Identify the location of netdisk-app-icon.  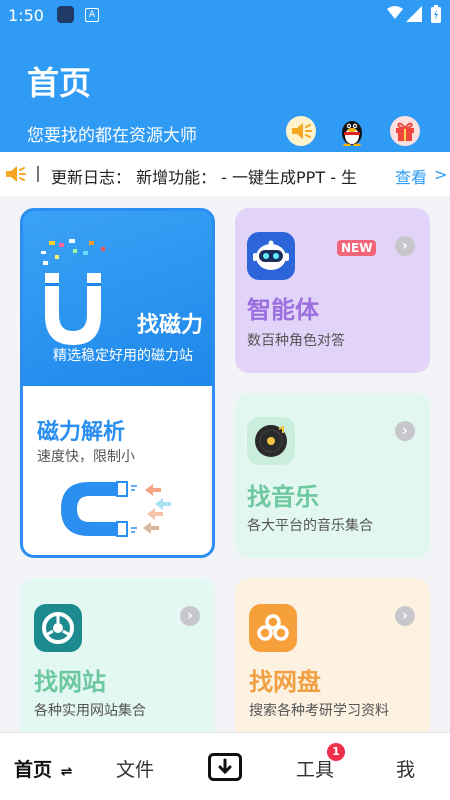
(273, 628).